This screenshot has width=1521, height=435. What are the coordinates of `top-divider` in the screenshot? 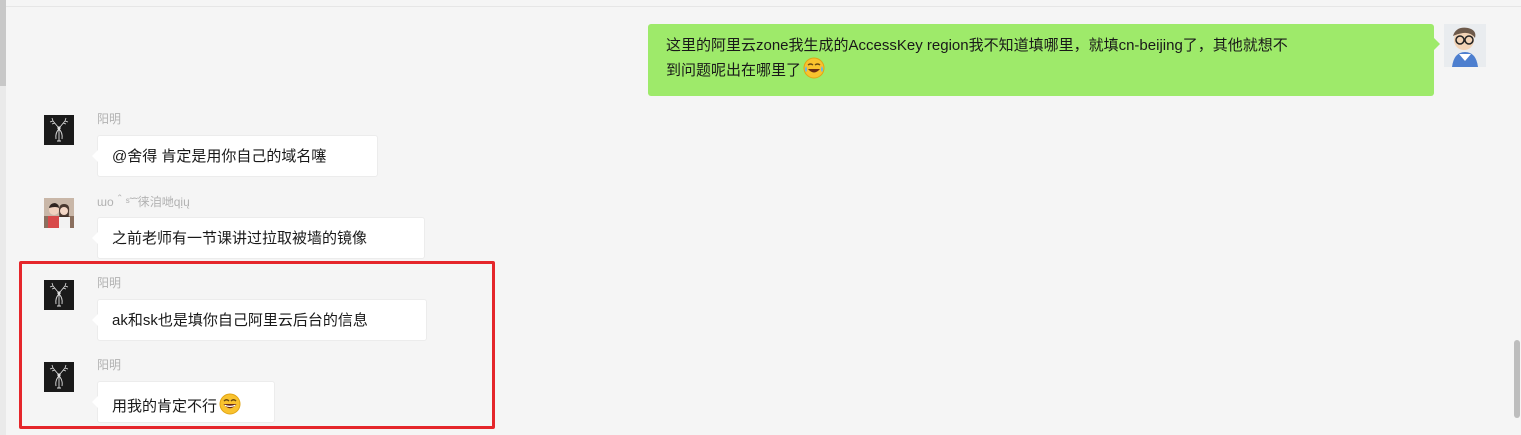 It's located at (760, 6).